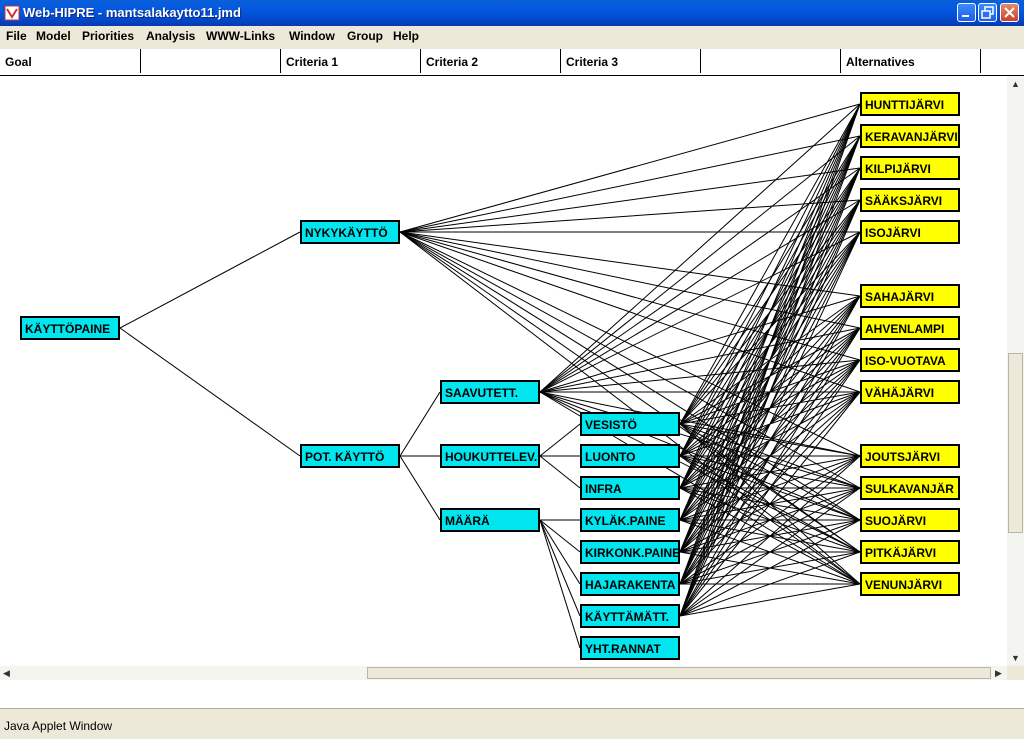  What do you see at coordinates (910, 296) in the screenshot?
I see `alternative-node-sahajarvi: SAHAJÄRVI` at bounding box center [910, 296].